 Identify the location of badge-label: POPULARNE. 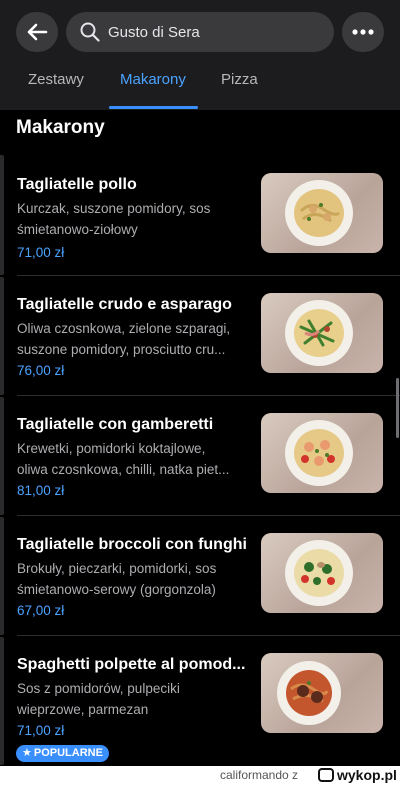
(68, 753).